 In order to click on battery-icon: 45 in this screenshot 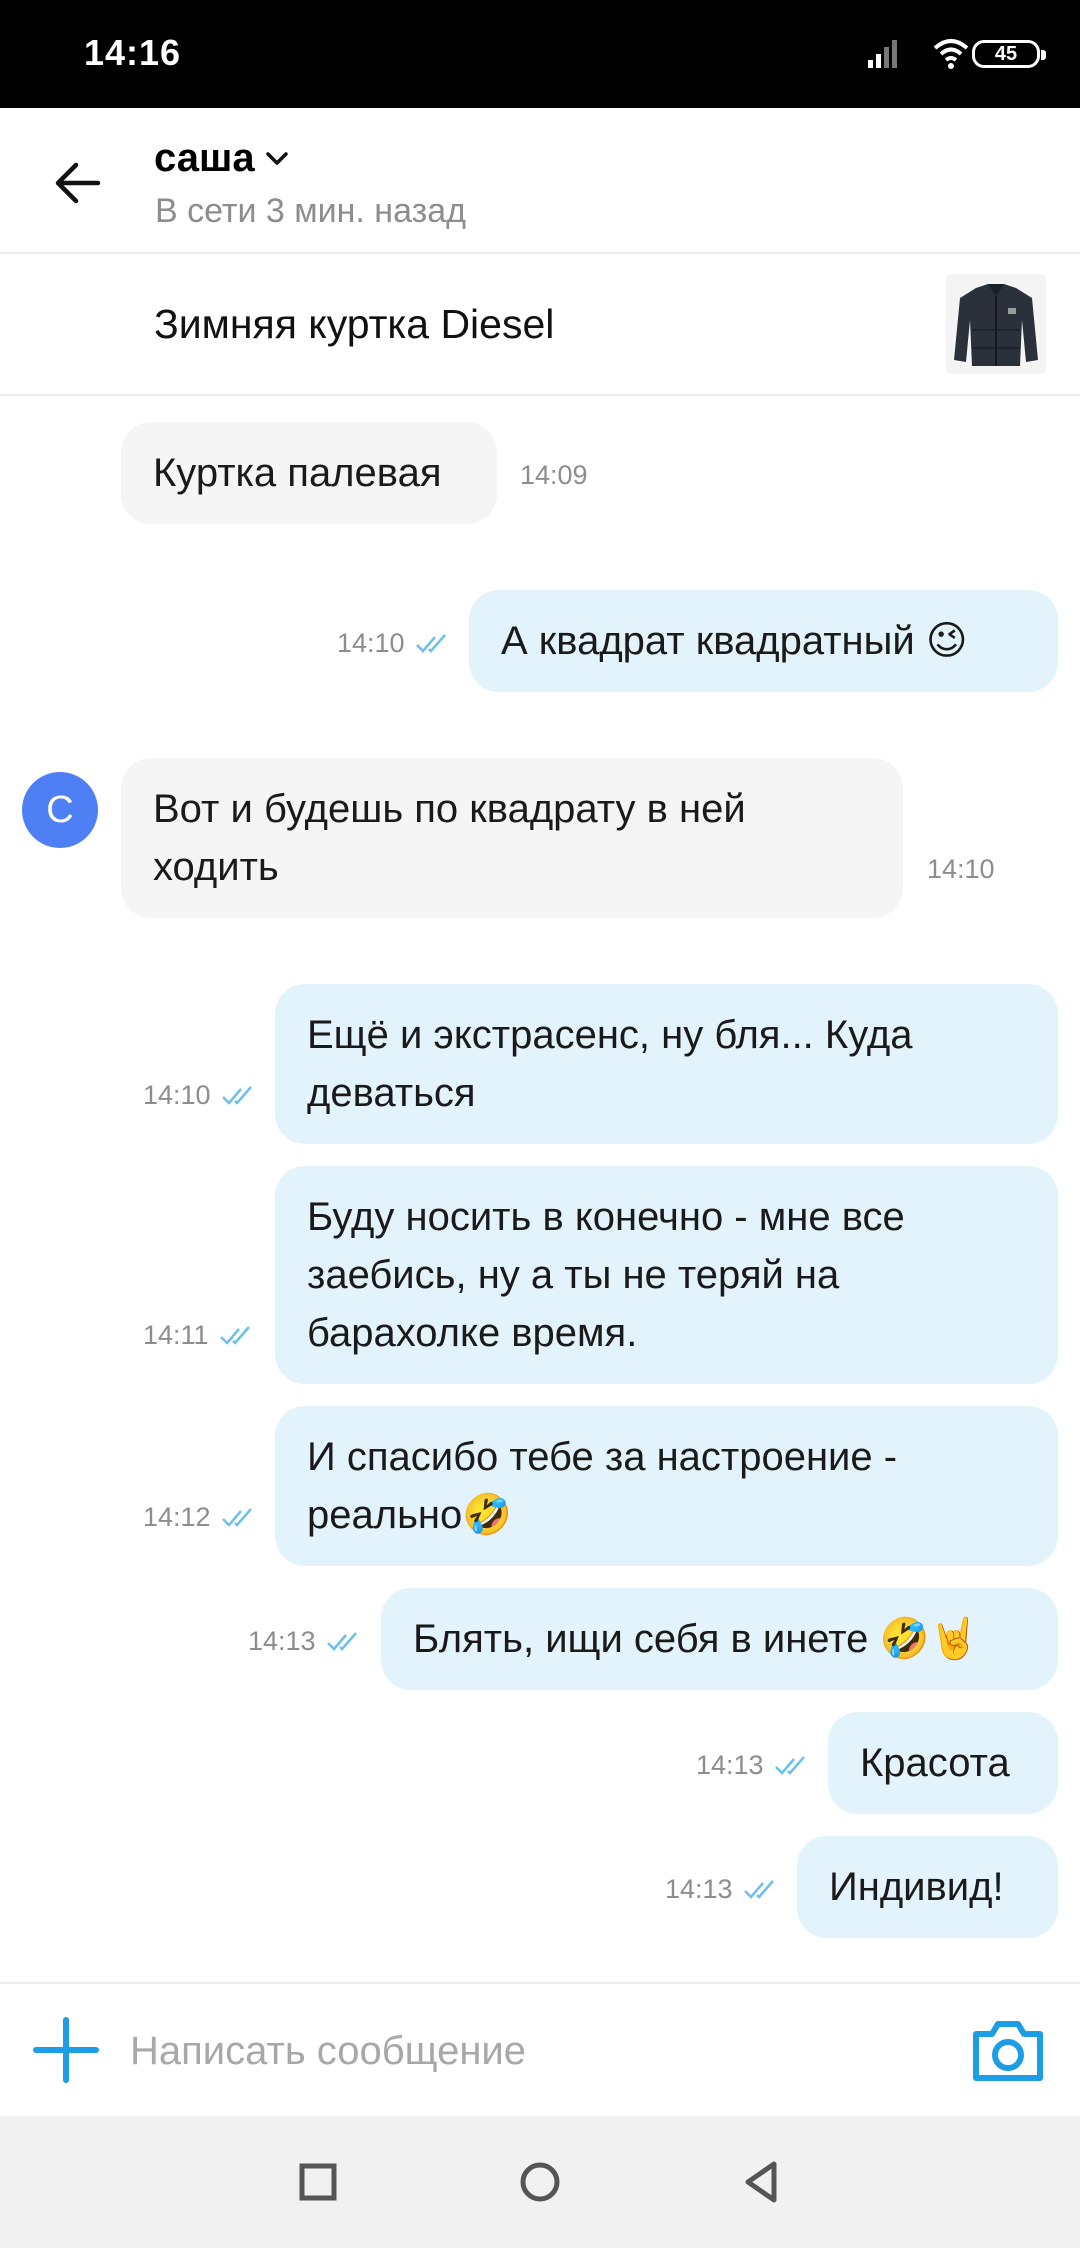, I will do `click(1009, 54)`.